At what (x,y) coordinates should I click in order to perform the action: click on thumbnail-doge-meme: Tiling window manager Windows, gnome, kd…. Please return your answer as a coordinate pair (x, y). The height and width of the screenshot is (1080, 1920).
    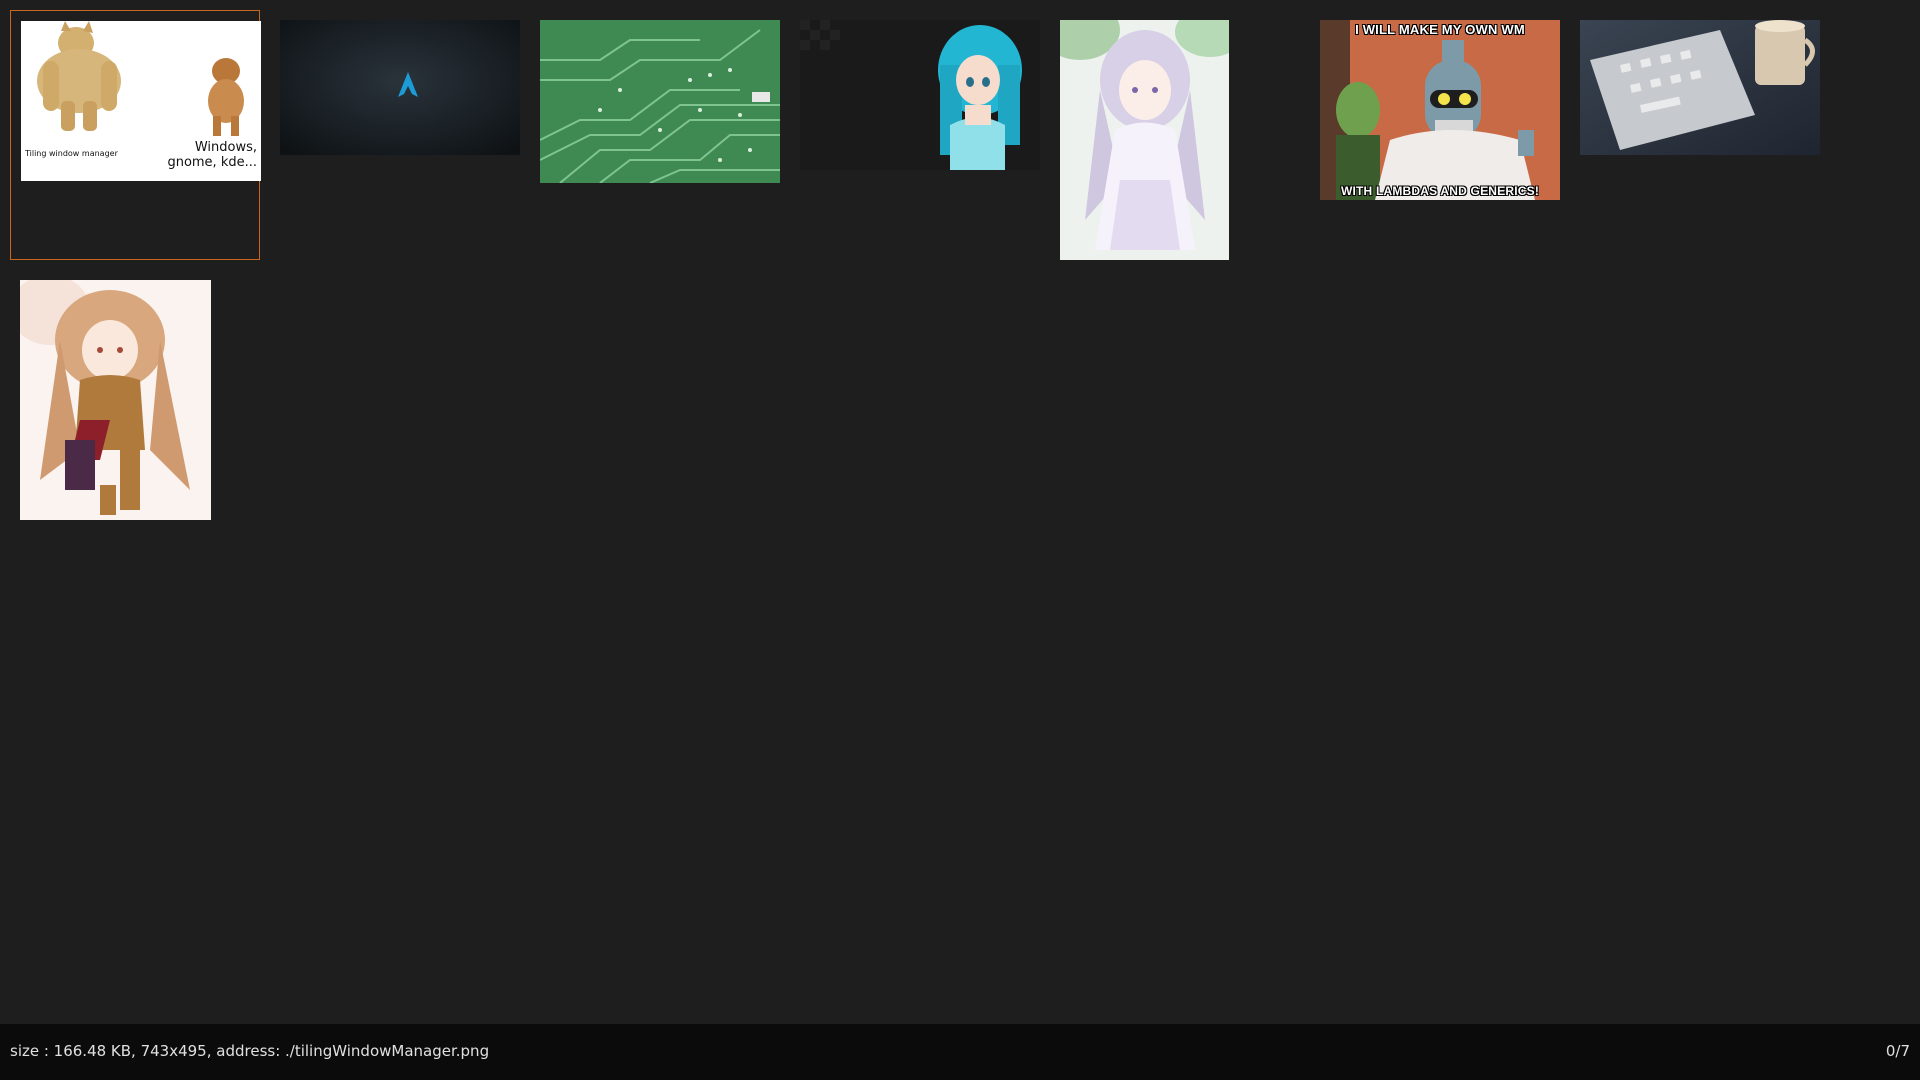
    Looking at the image, I should click on (141, 101).